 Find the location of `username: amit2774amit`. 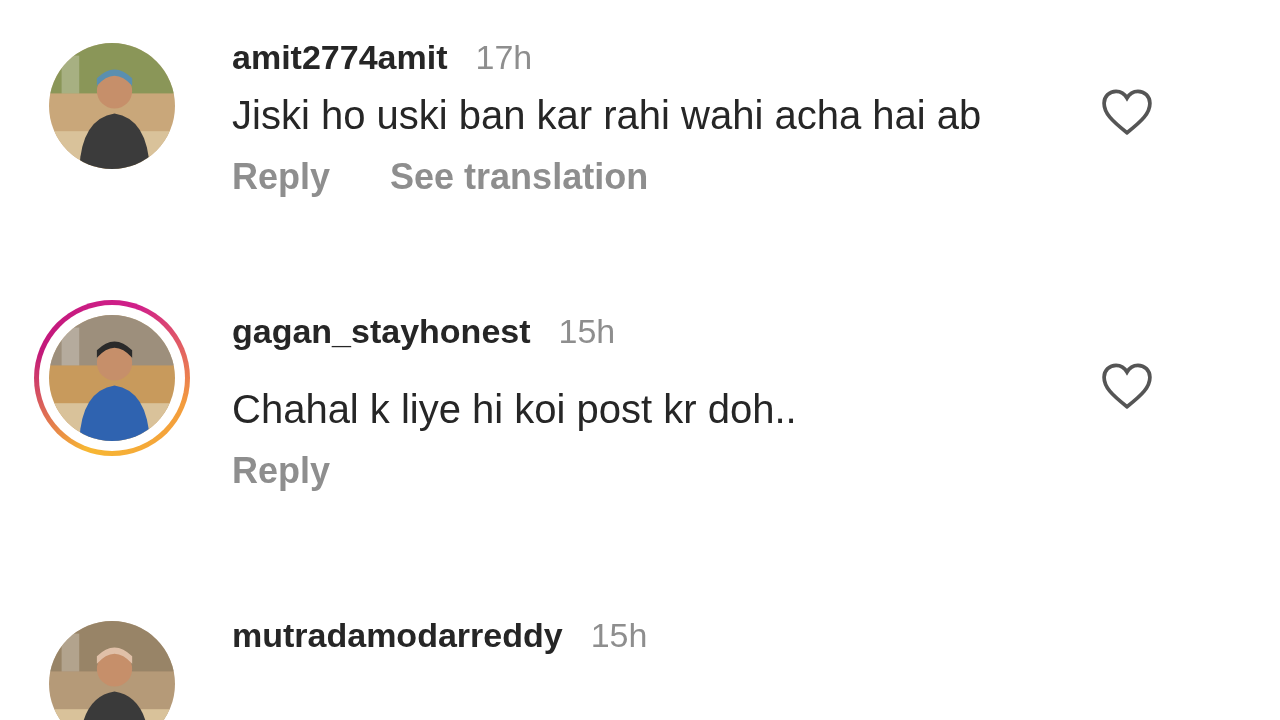

username: amit2774amit is located at coordinates (340, 57).